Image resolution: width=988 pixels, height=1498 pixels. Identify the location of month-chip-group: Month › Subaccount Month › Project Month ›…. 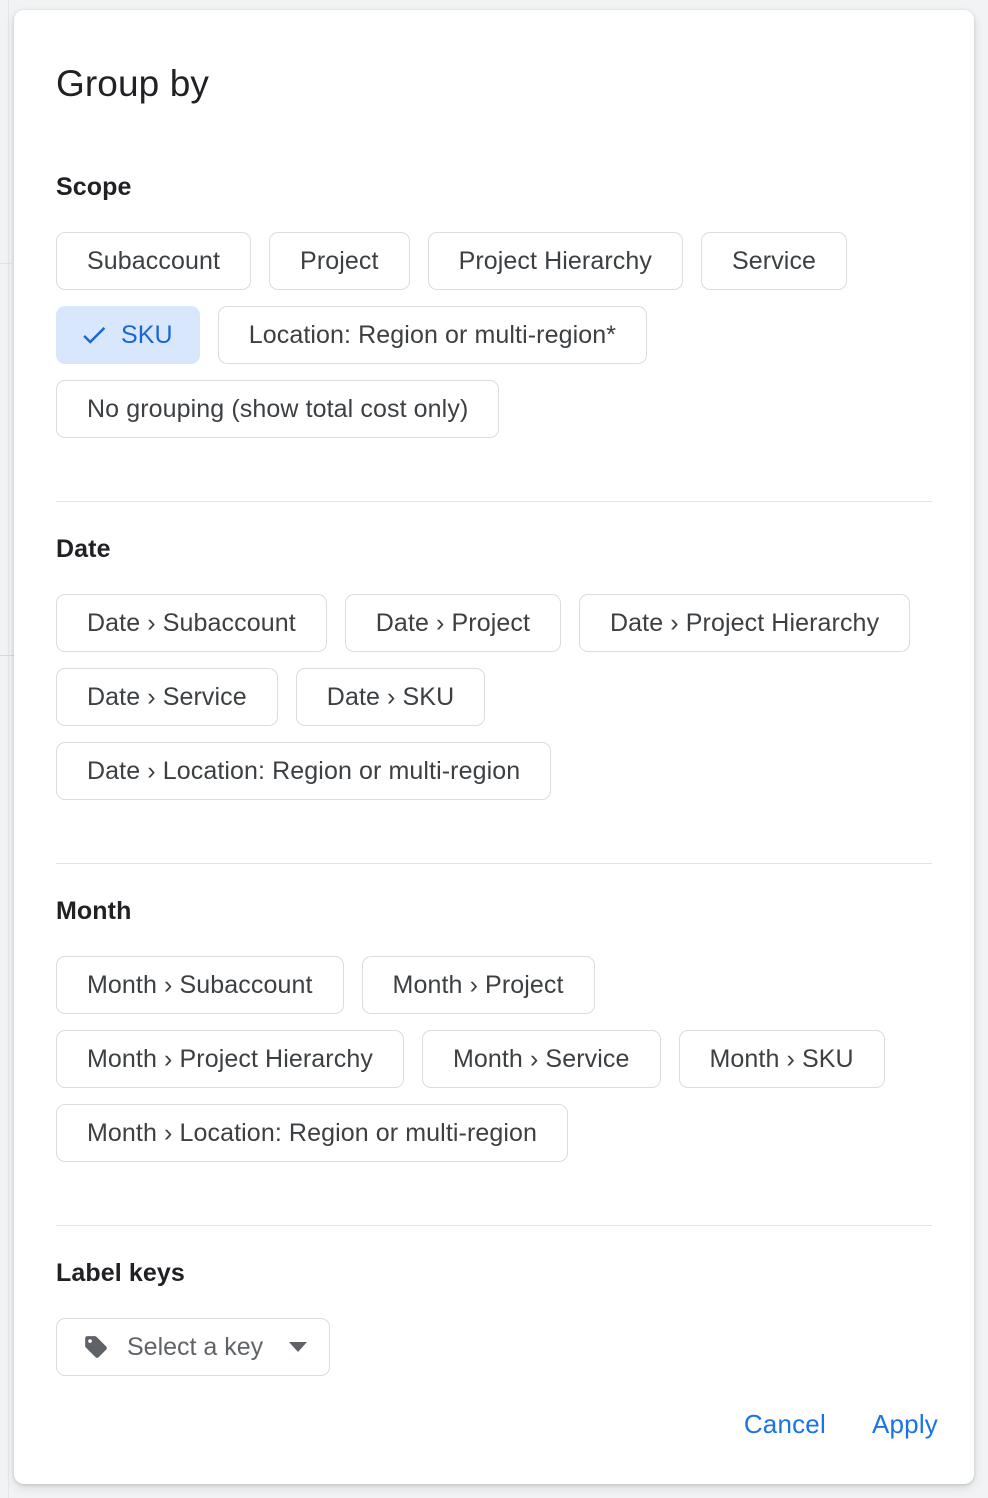
(501, 1059).